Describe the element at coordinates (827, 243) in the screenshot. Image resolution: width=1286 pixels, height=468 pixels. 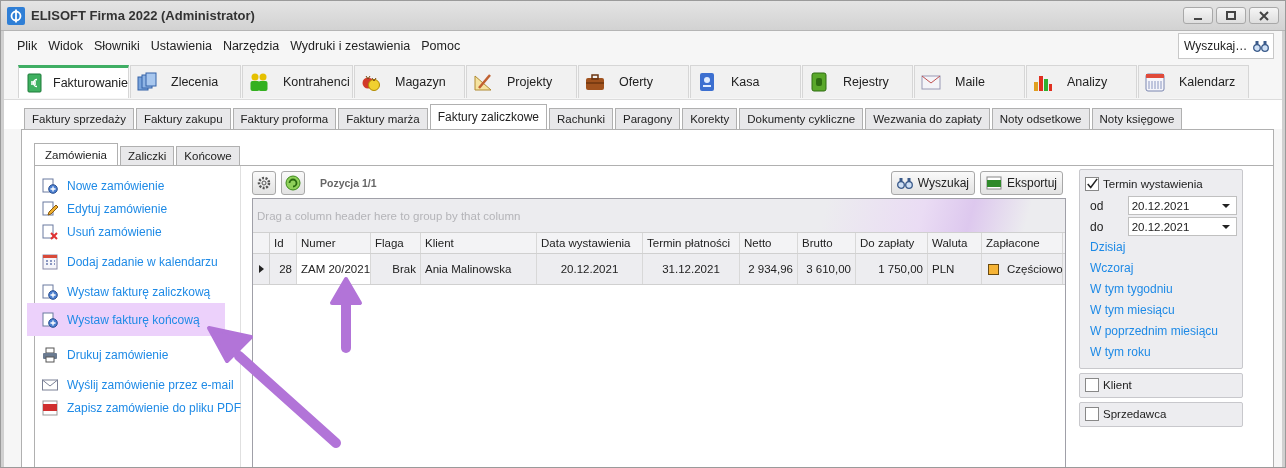
I see `column-header: Brutto` at that location.